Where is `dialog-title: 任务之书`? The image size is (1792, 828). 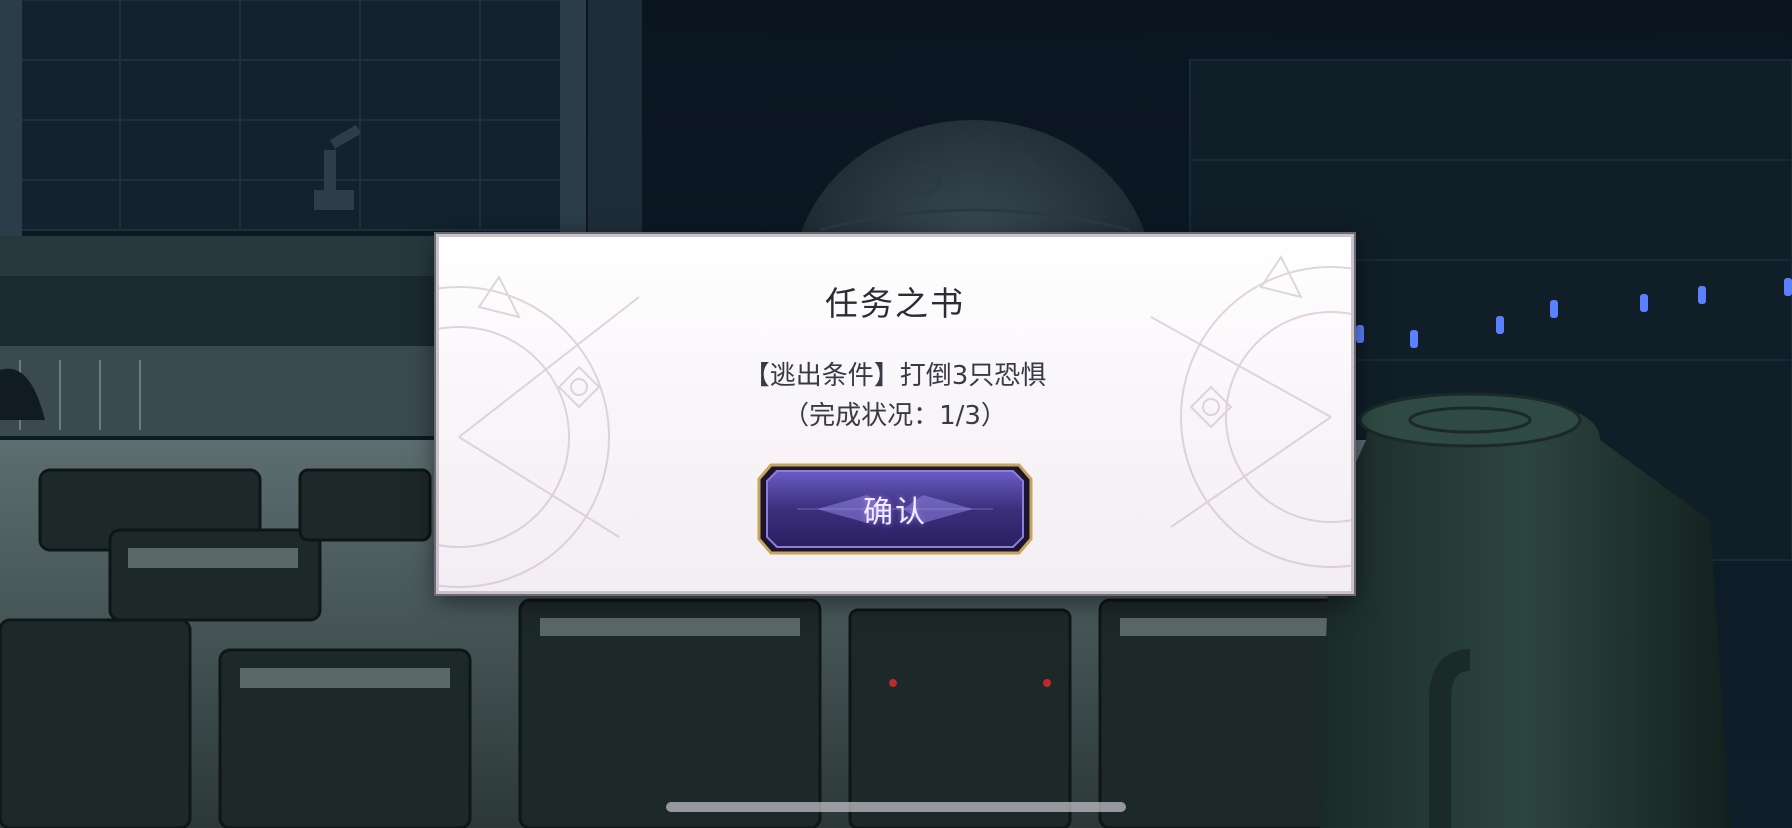
dialog-title: 任务之书 is located at coordinates (895, 303).